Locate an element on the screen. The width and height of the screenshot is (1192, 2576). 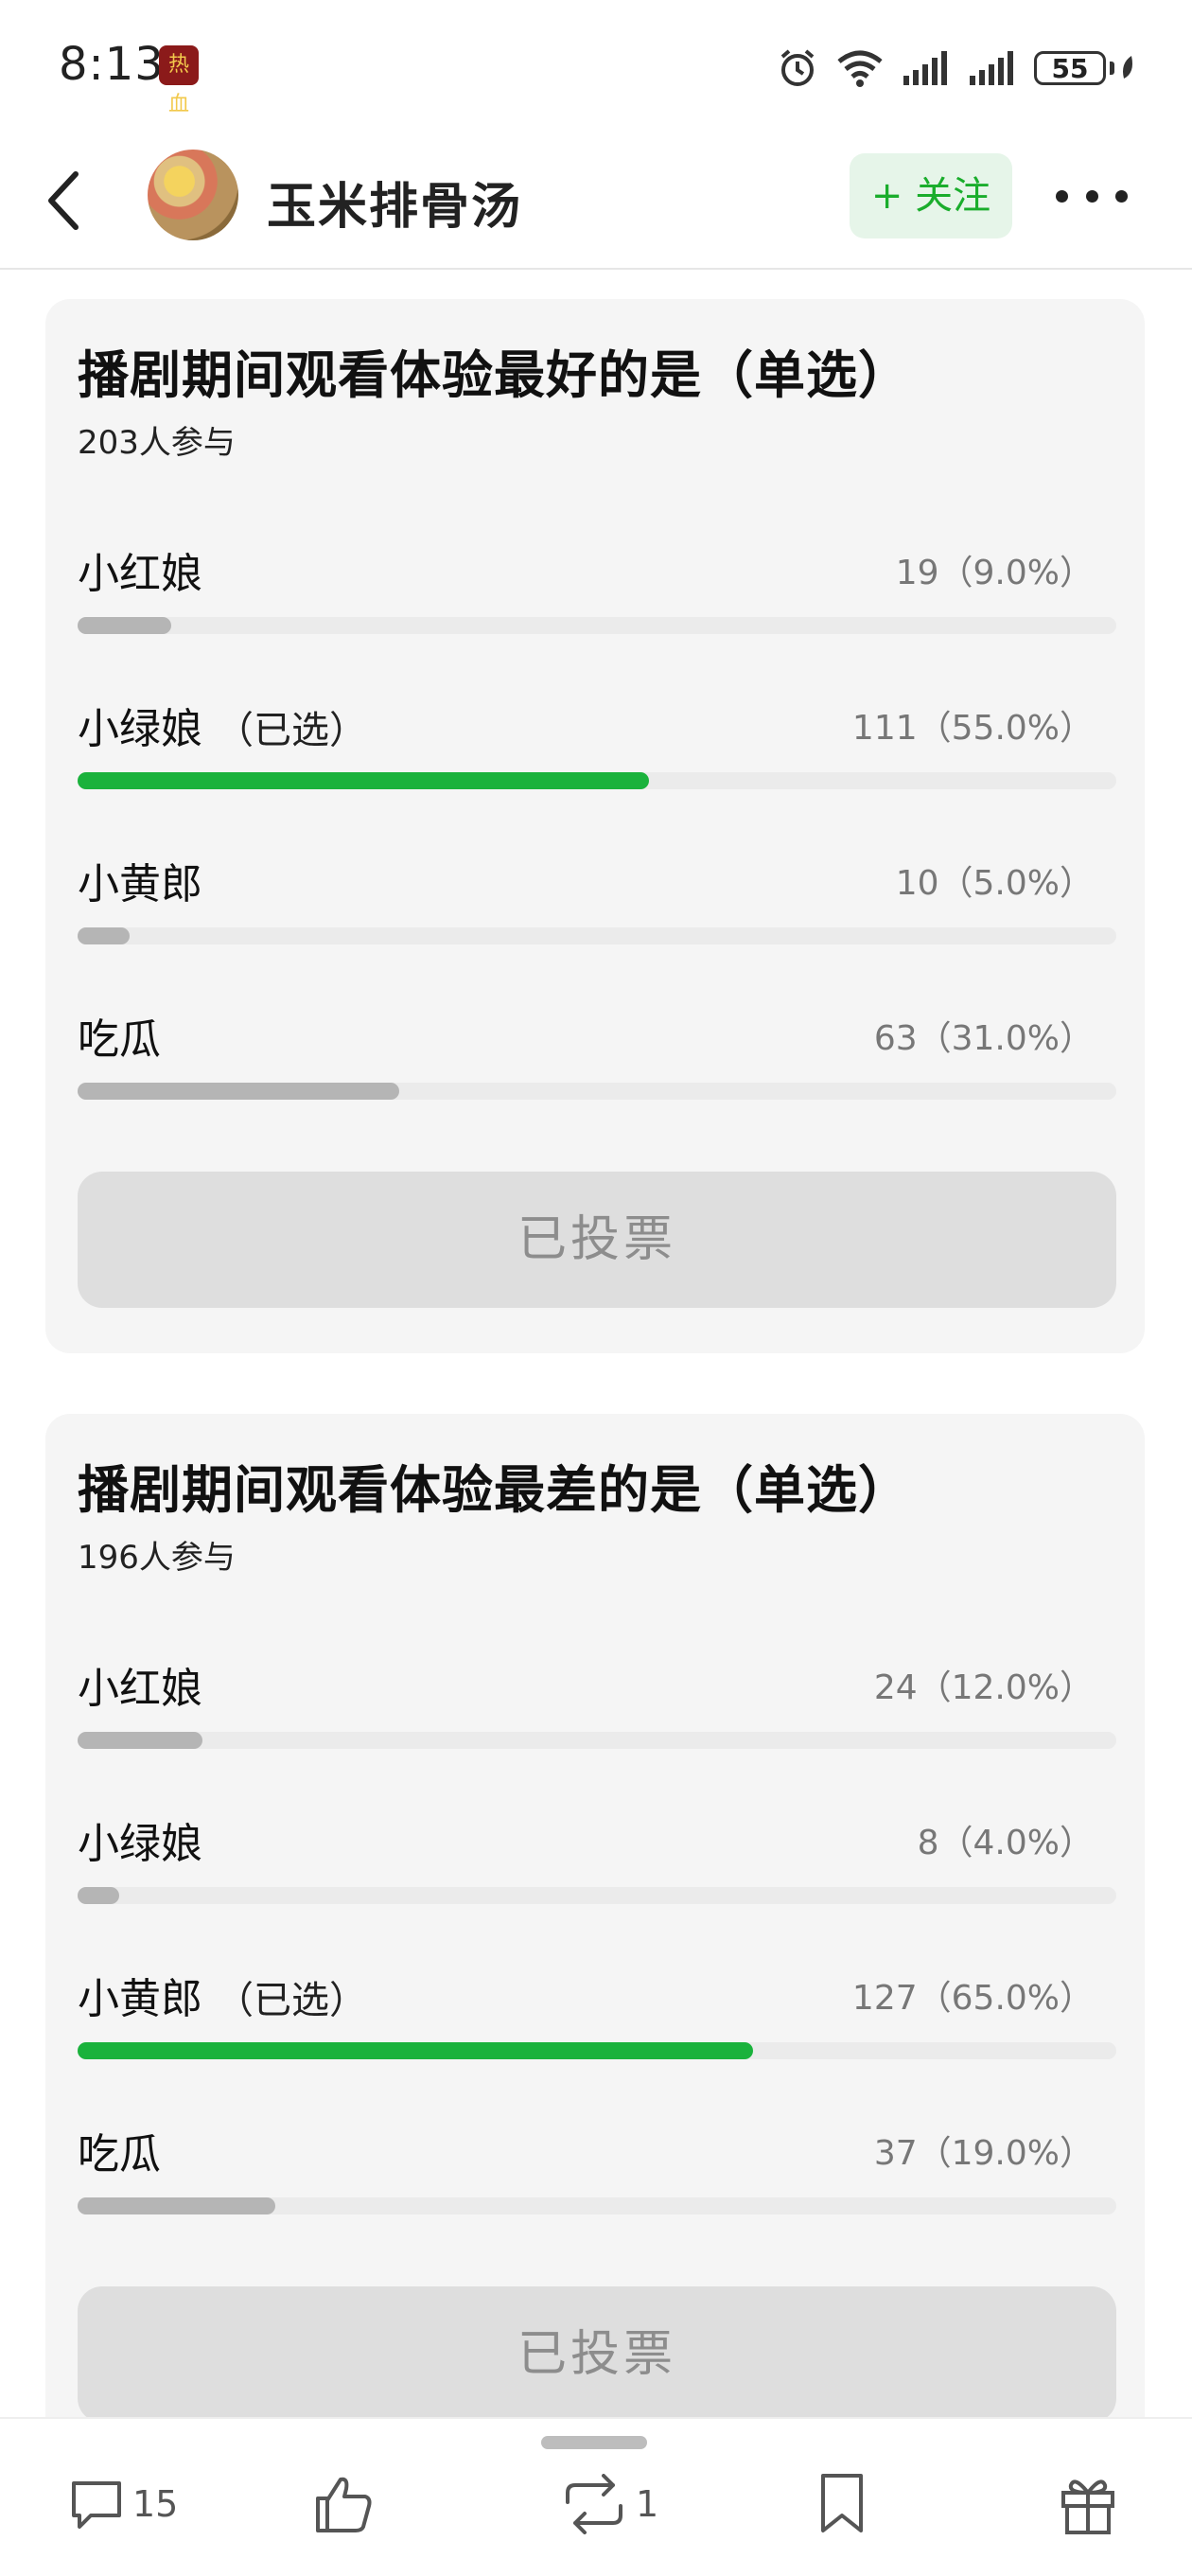
gift-icon is located at coordinates (1087, 2506).